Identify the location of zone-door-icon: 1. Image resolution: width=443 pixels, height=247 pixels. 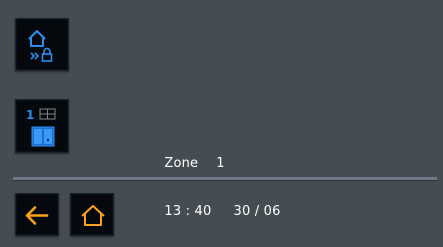
(41, 127).